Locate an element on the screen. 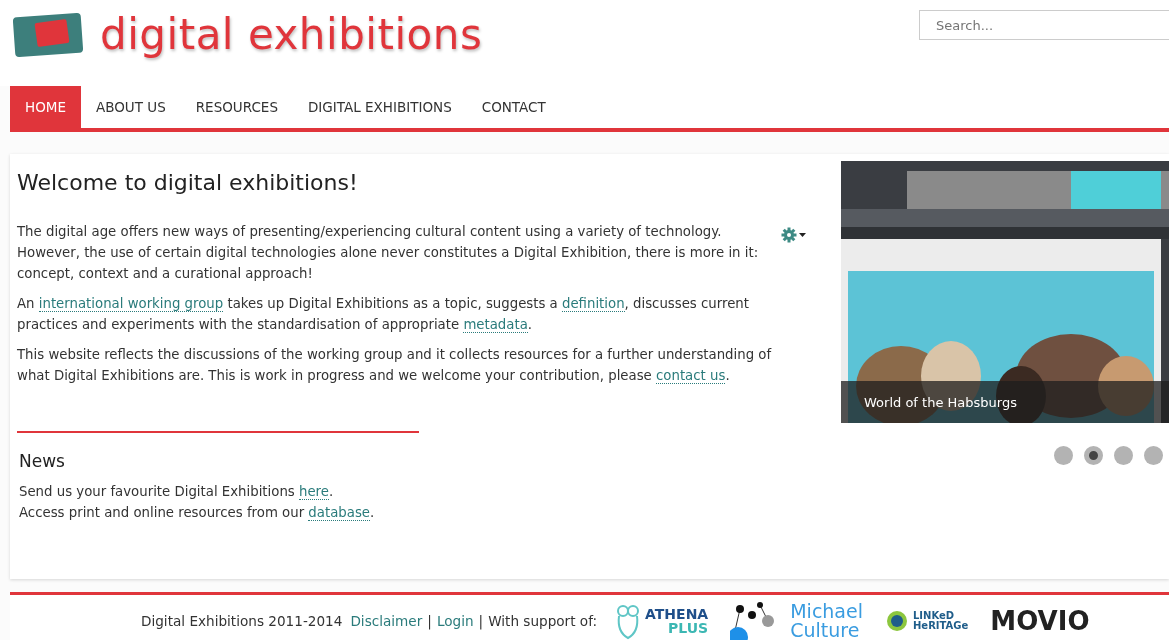 Image resolution: width=1169 pixels, height=640 pixels. copyright-text: Digital Exhibitions 2011-2014 is located at coordinates (242, 621).